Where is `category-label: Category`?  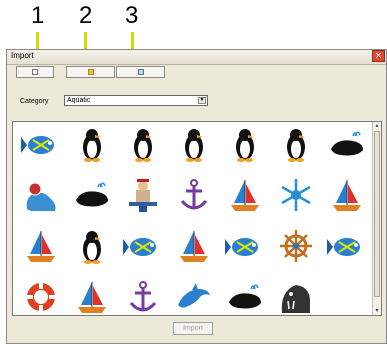
category-label: Category is located at coordinates (34, 101).